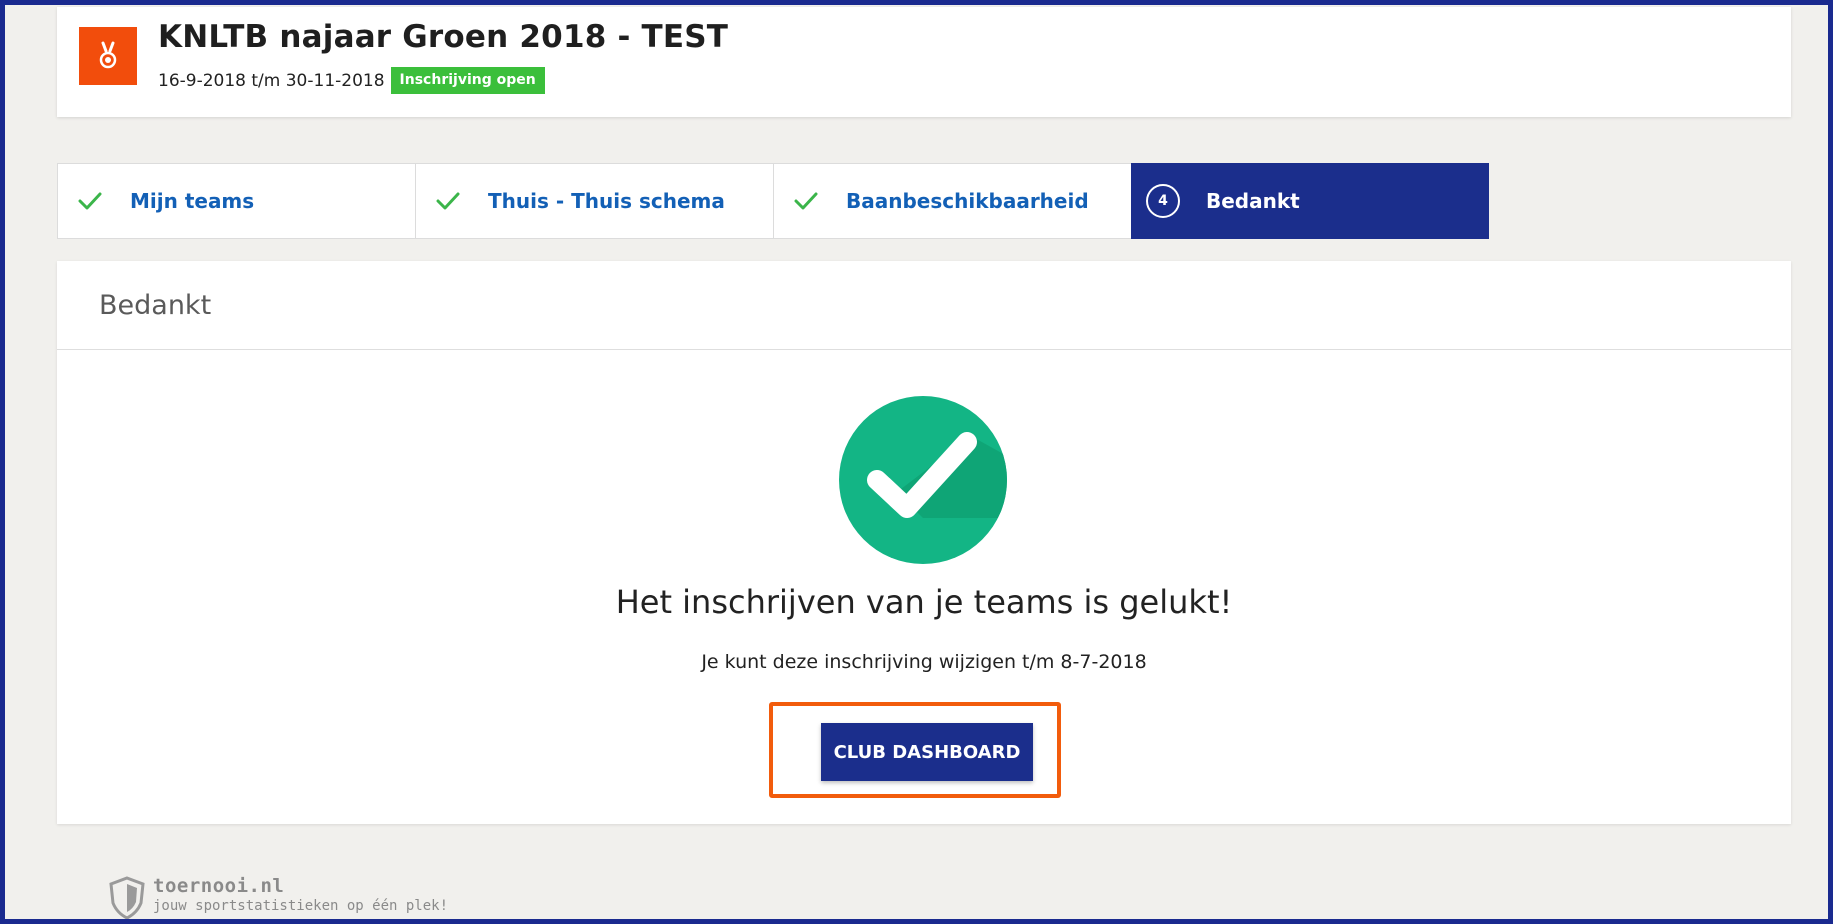 This screenshot has height=924, width=1833. Describe the element at coordinates (923, 480) in the screenshot. I see `success-check-icon` at that location.